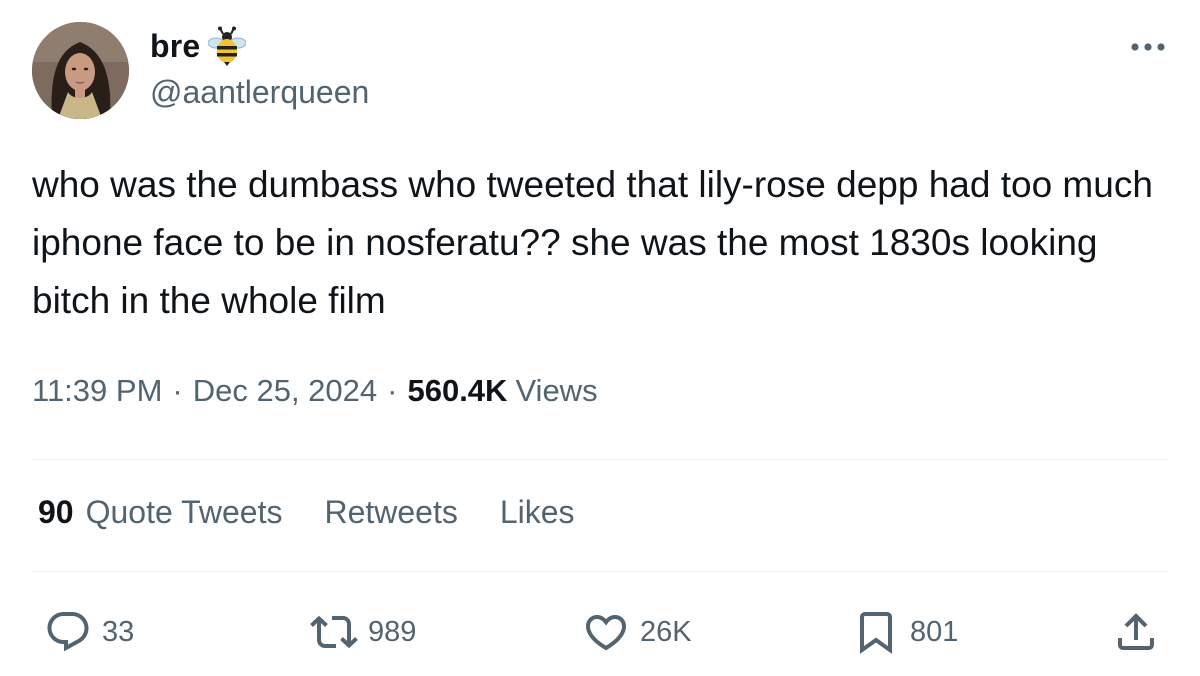 The image size is (1200, 676). I want to click on views-label: Views, so click(556, 390).